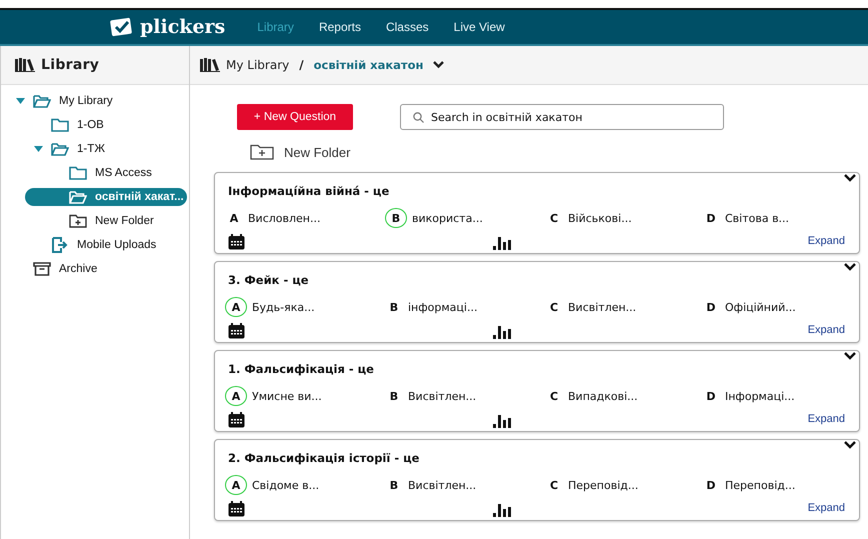  What do you see at coordinates (95, 149) in the screenshot?
I see `tree-item: 1-ТЖ` at bounding box center [95, 149].